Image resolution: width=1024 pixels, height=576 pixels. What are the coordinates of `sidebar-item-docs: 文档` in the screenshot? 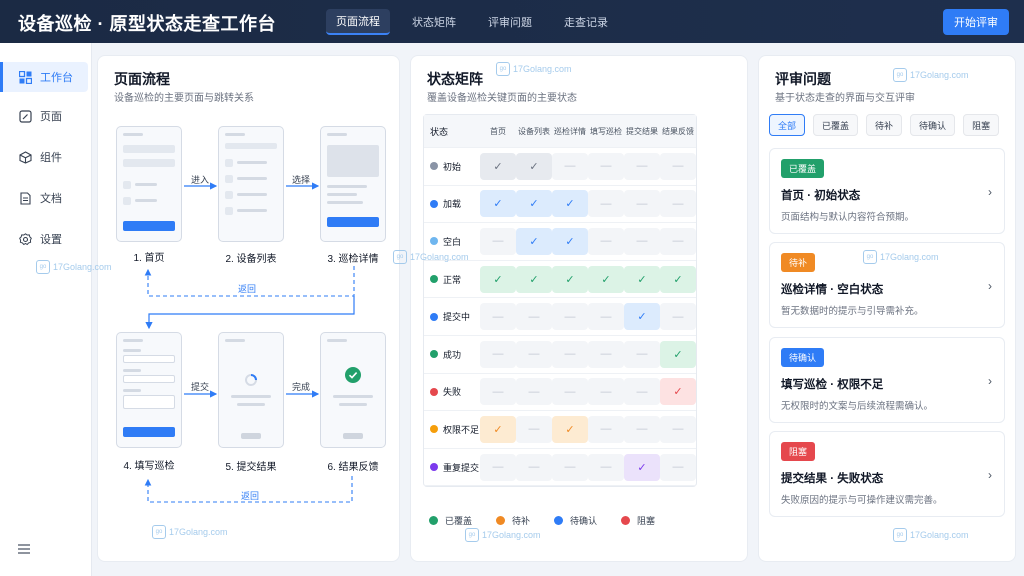 It's located at (44, 198).